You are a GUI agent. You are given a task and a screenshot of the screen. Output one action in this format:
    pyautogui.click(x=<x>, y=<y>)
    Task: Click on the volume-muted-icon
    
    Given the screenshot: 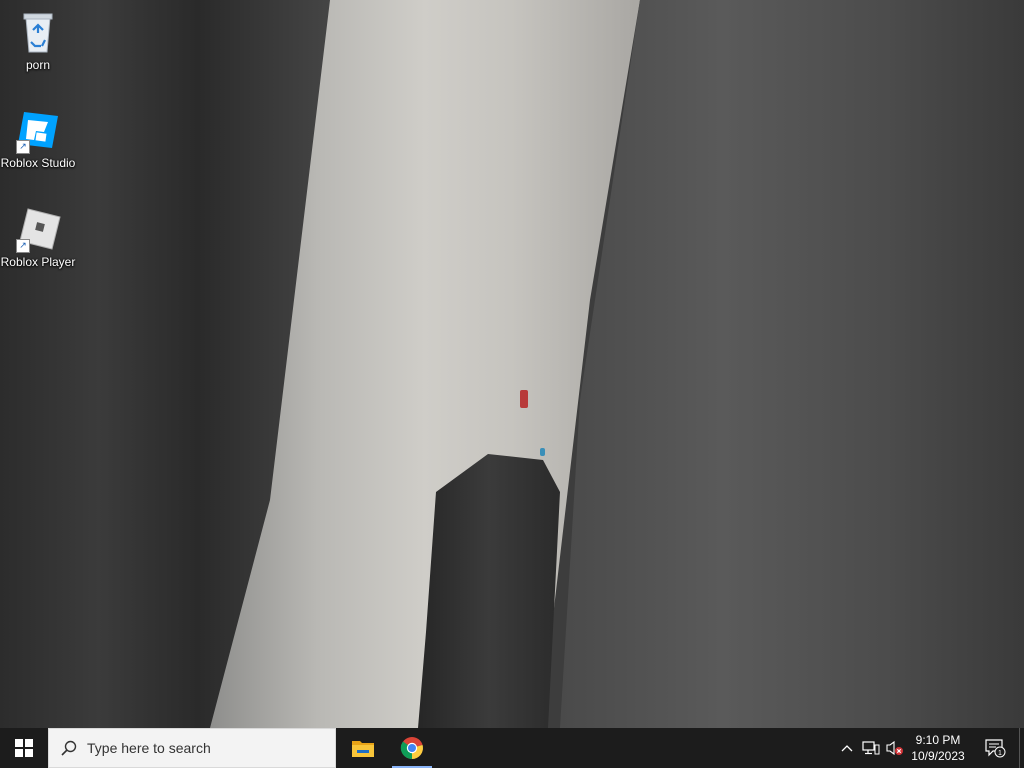 What is the action you would take?
    pyautogui.click(x=894, y=748)
    